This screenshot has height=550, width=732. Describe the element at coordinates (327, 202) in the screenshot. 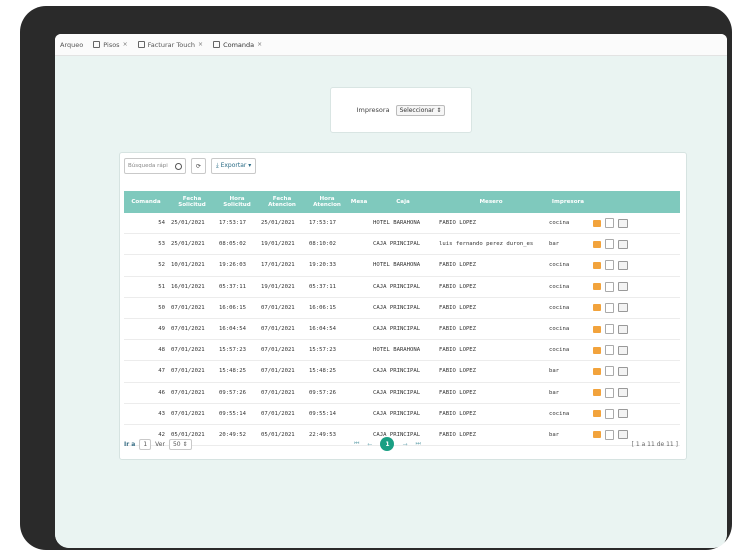

I see `col-hora-atencion: Hora Atencion` at that location.